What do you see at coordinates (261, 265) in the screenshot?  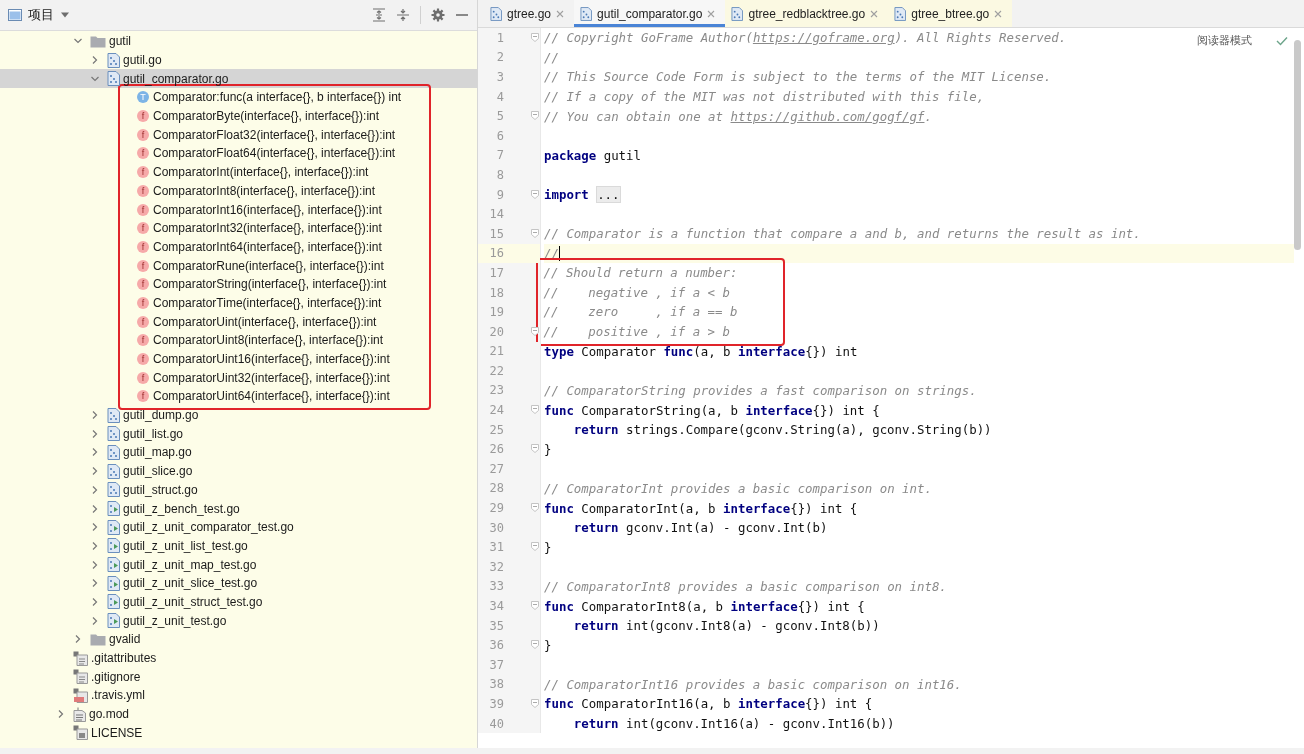 I see `tree-row: f ComparatorRune(interface{}, interface{}):int` at bounding box center [261, 265].